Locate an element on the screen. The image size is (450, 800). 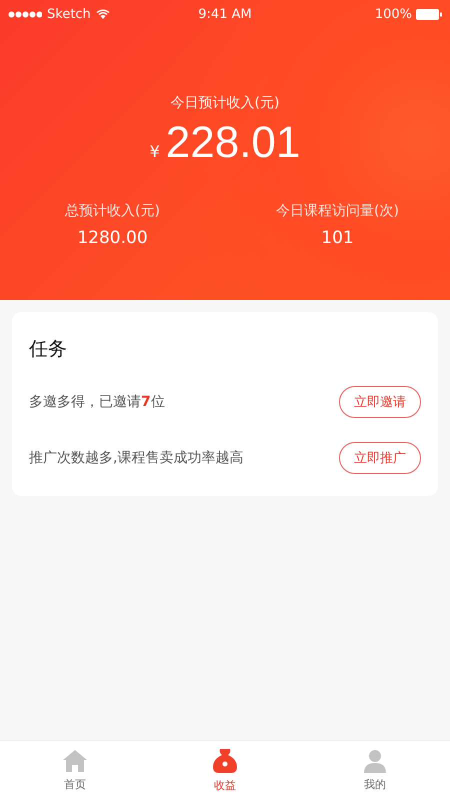
task-button: 立即推广 is located at coordinates (380, 458).